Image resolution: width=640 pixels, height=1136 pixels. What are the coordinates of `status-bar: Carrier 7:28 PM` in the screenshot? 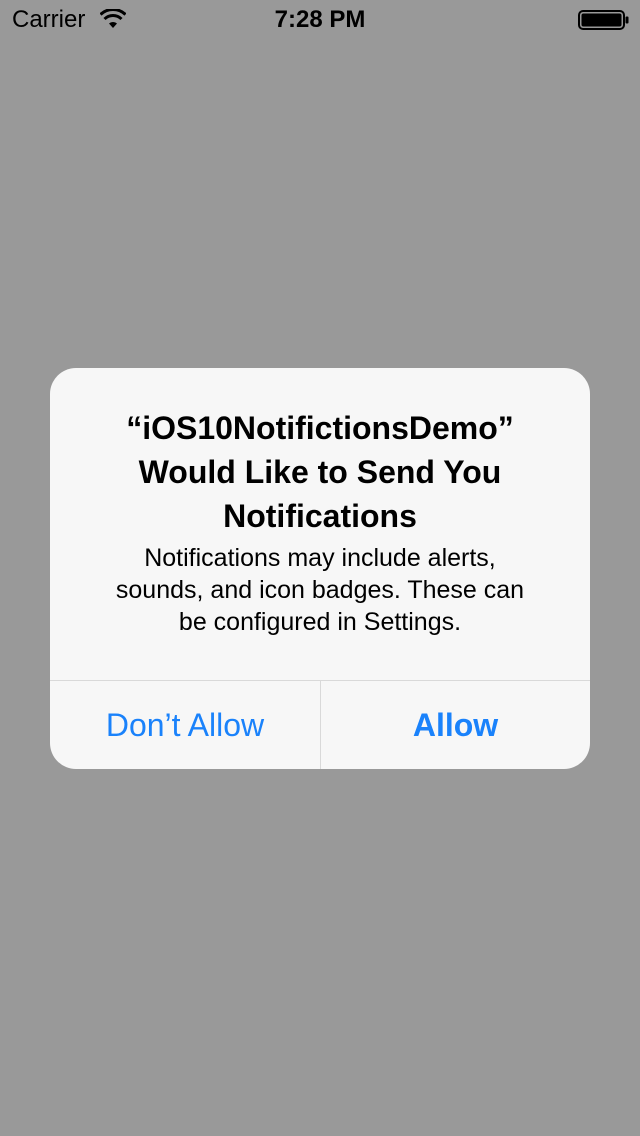 It's located at (320, 20).